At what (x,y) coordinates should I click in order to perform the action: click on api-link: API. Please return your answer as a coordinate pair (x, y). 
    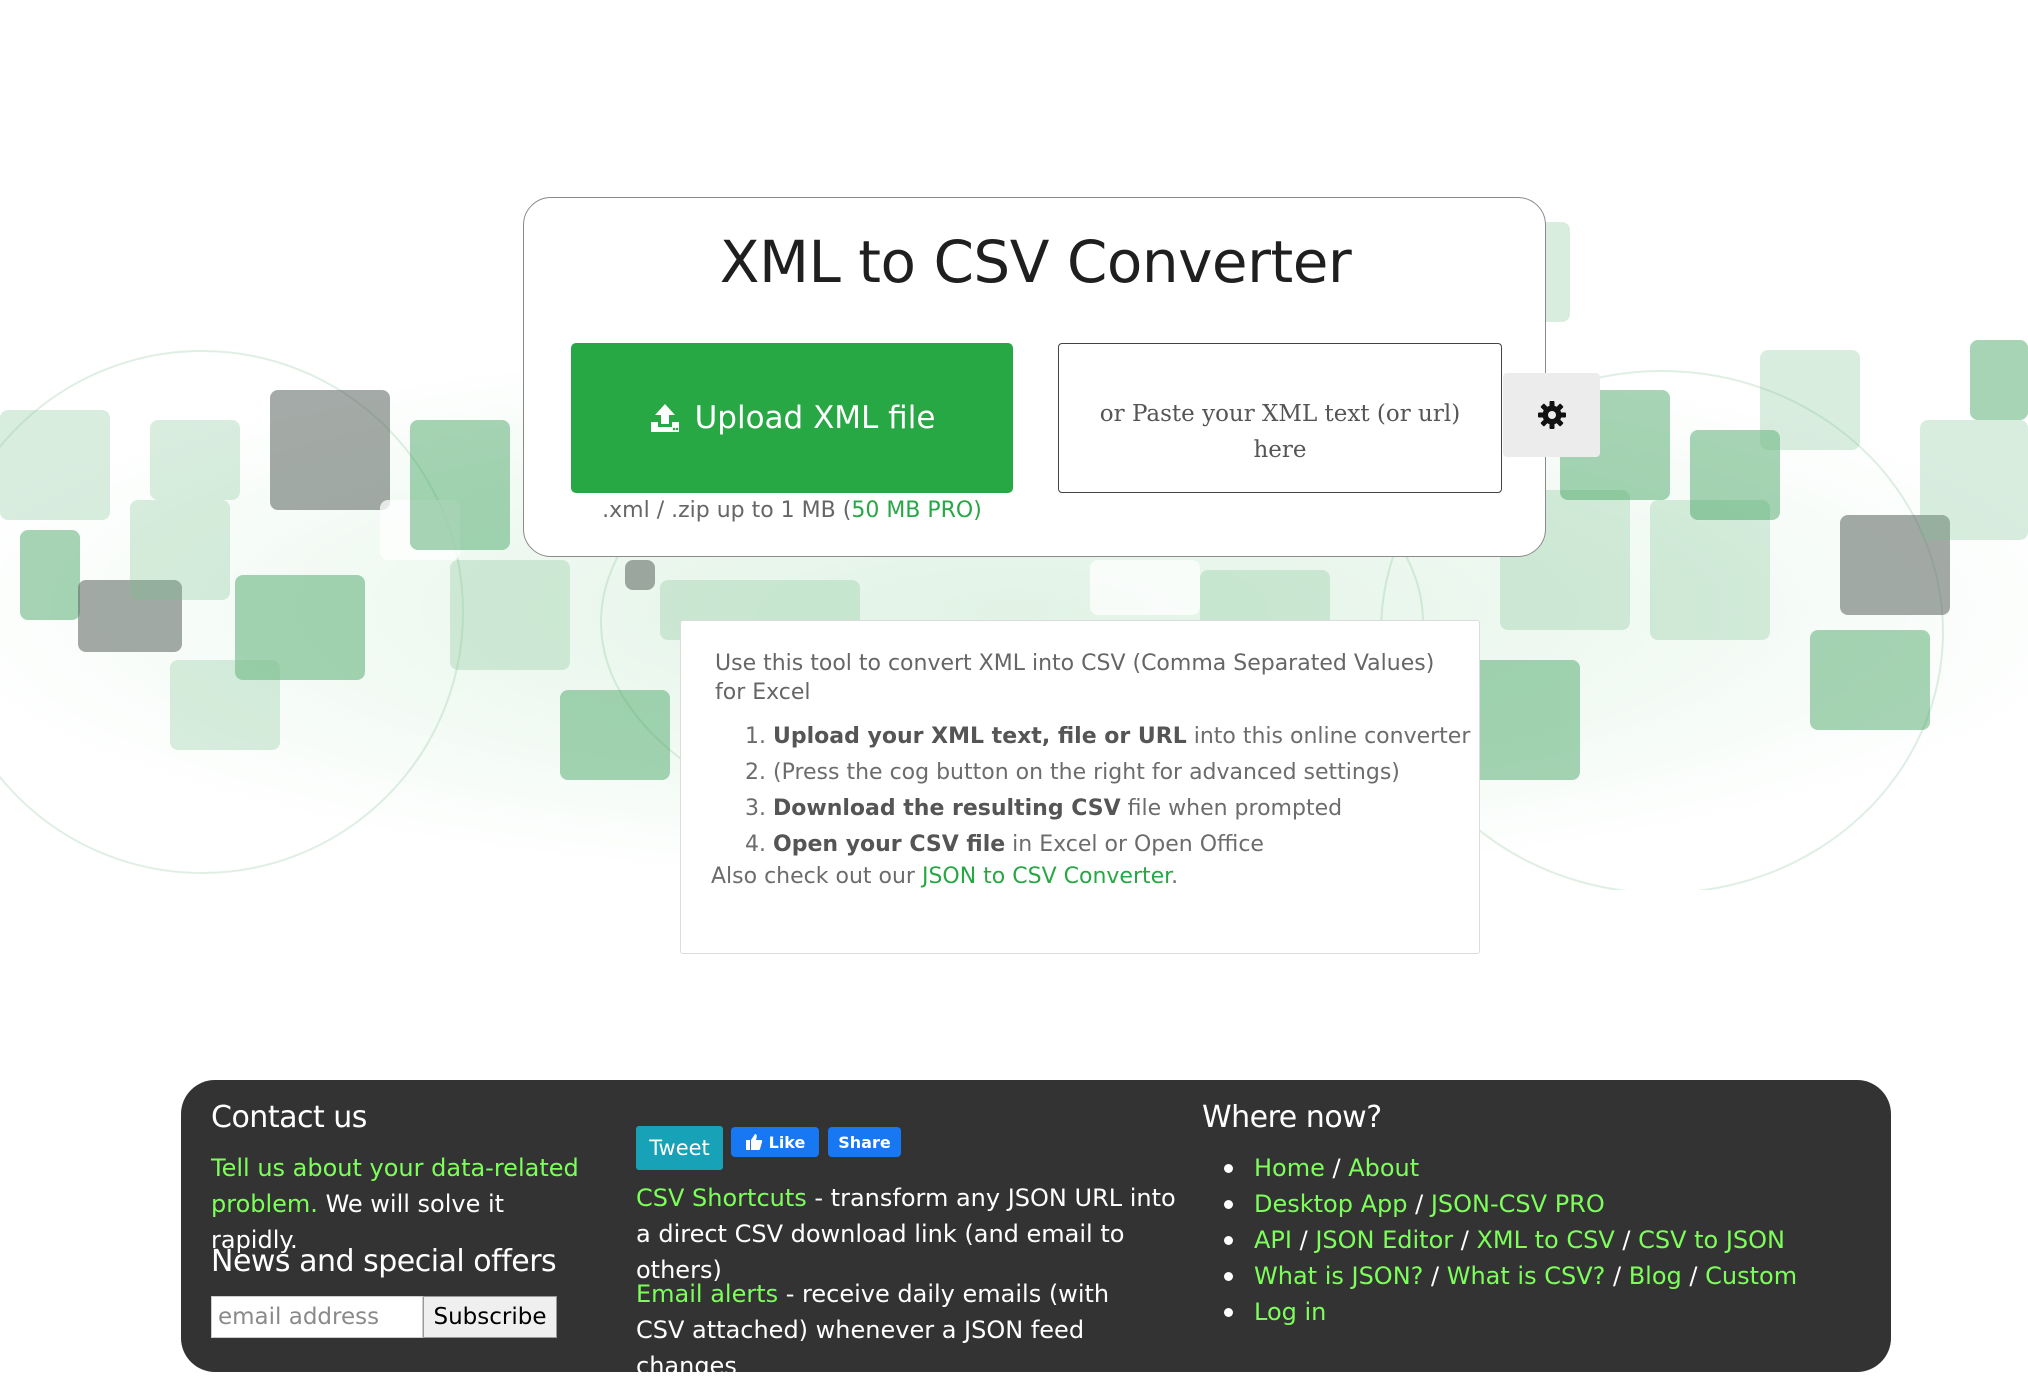
    Looking at the image, I should click on (1273, 1240).